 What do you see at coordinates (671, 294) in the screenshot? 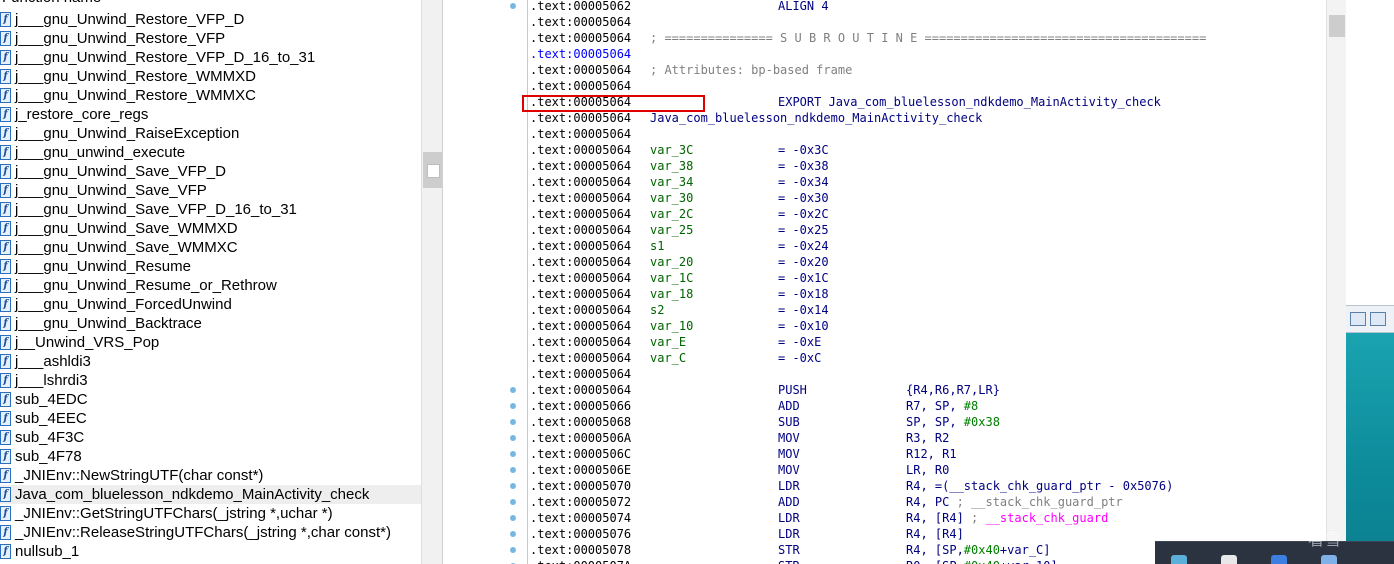
I see `stack-variable: var_18` at bounding box center [671, 294].